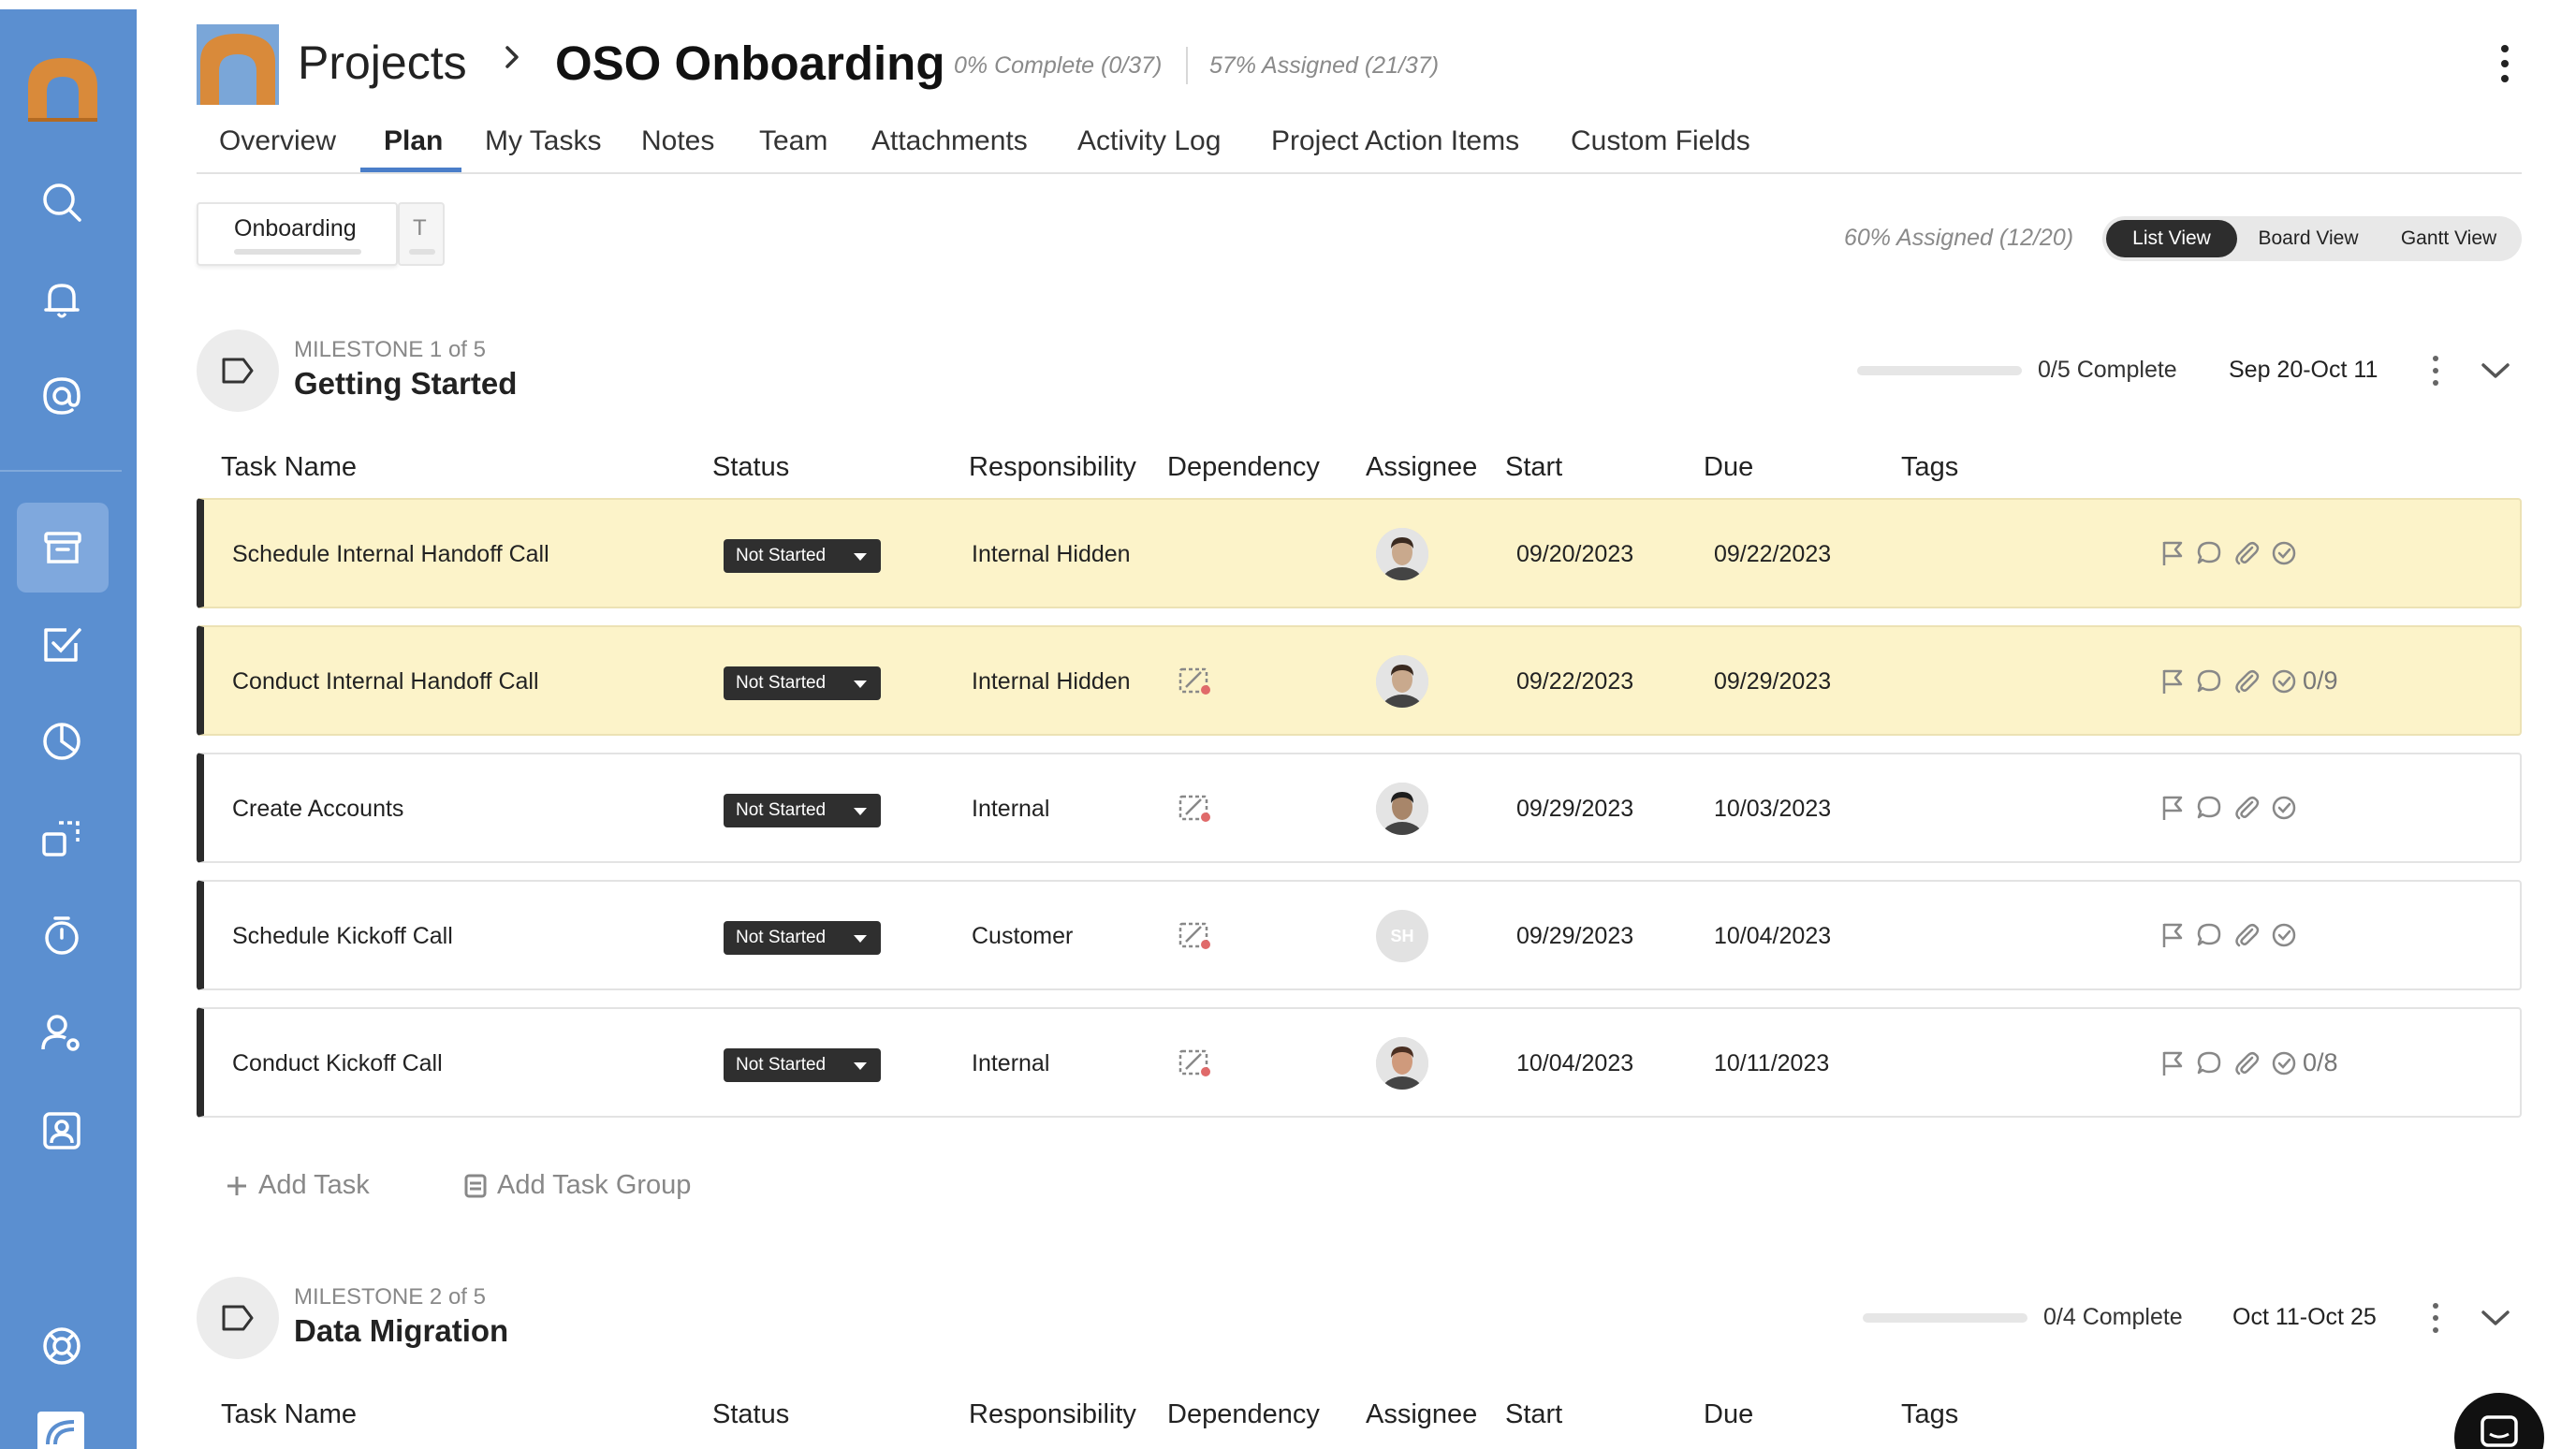  Describe the element at coordinates (1149, 141) in the screenshot. I see `tab-activity-log: Activity Log` at that location.